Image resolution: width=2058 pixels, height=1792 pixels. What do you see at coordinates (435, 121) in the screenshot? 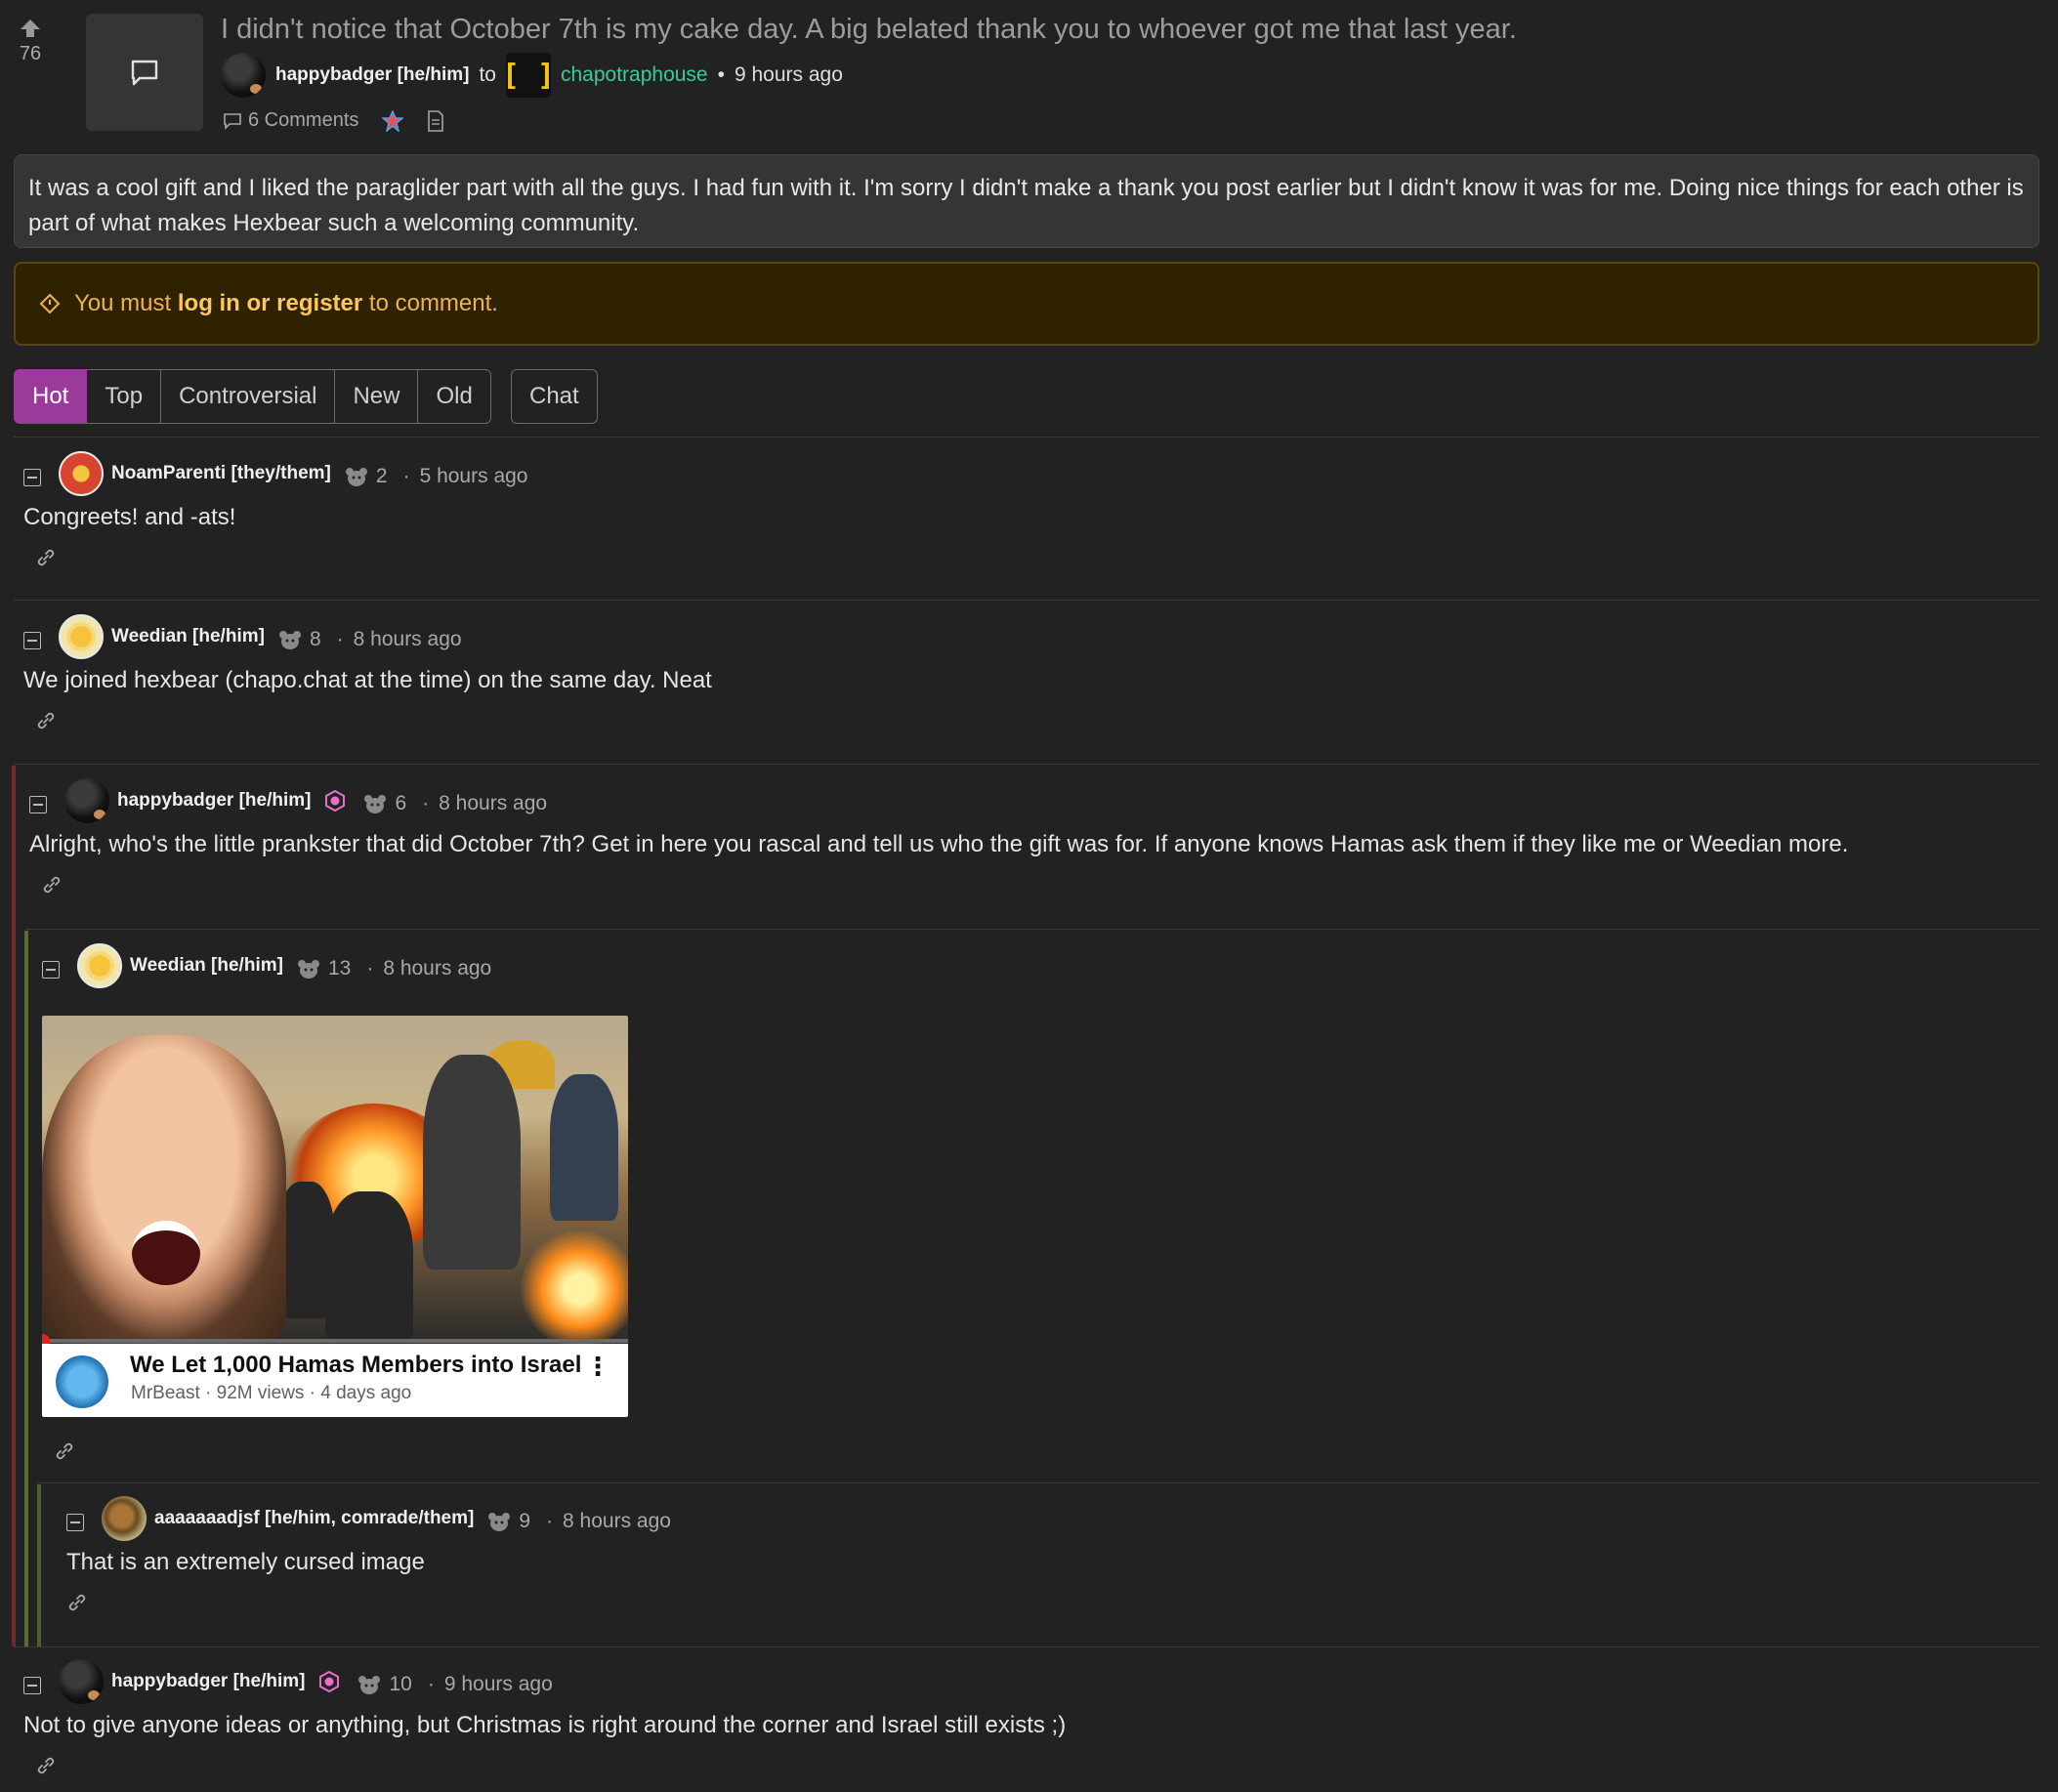
I see `view-source-icon` at bounding box center [435, 121].